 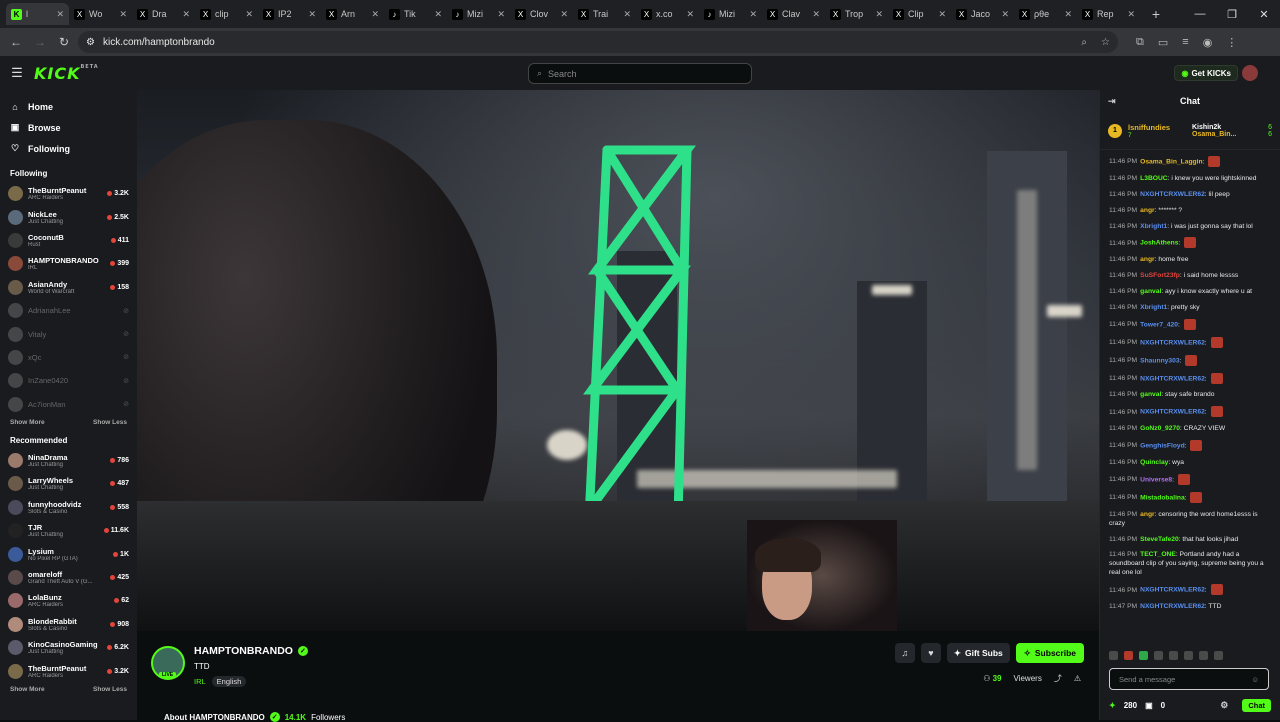 What do you see at coordinates (1171, 161) in the screenshot?
I see `message-username: Osama_Bin_Laggin` at bounding box center [1171, 161].